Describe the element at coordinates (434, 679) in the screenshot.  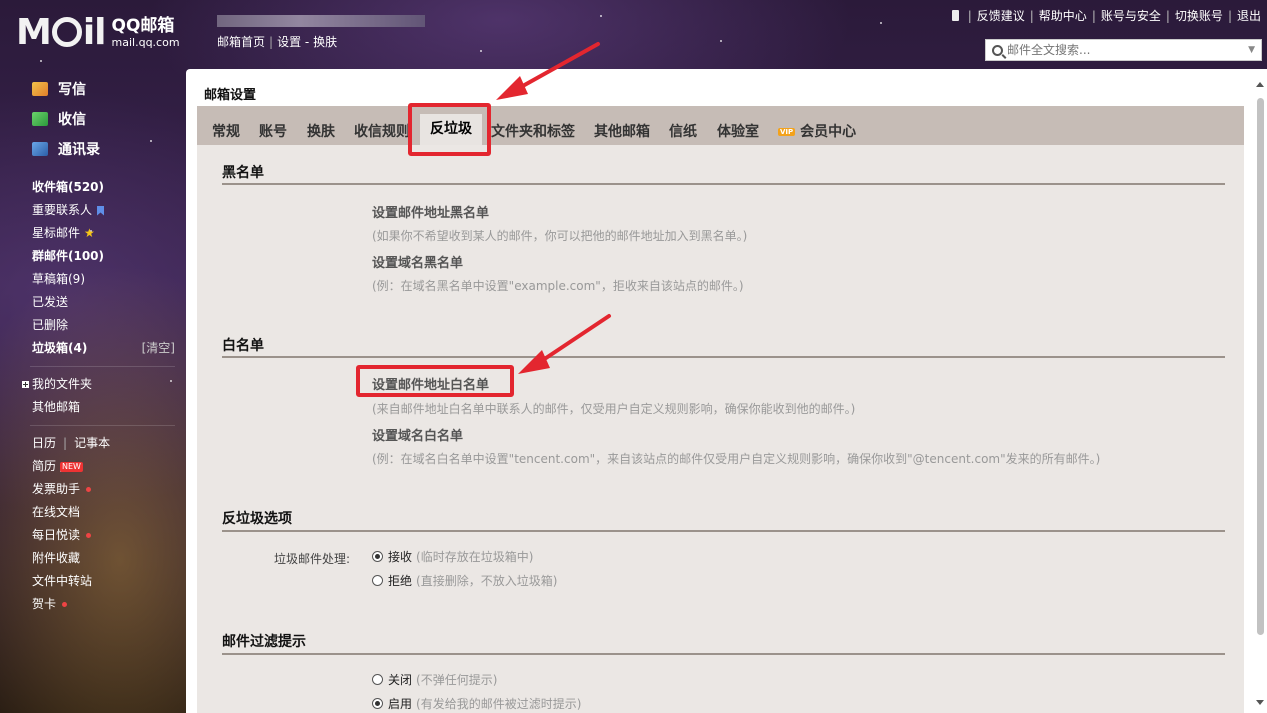
I see `filter-off-option: 关闭 (不弹任何提示)` at that location.